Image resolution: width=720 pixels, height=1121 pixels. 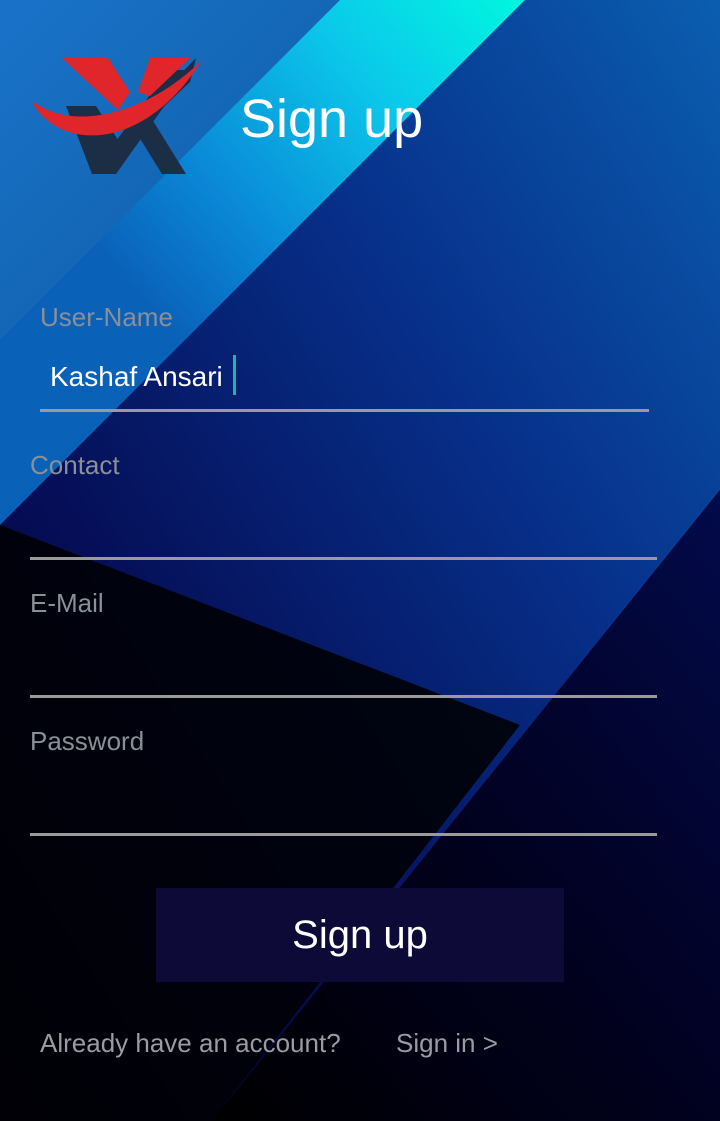 I want to click on have-account-text: Already have an account?, so click(x=190, y=1043).